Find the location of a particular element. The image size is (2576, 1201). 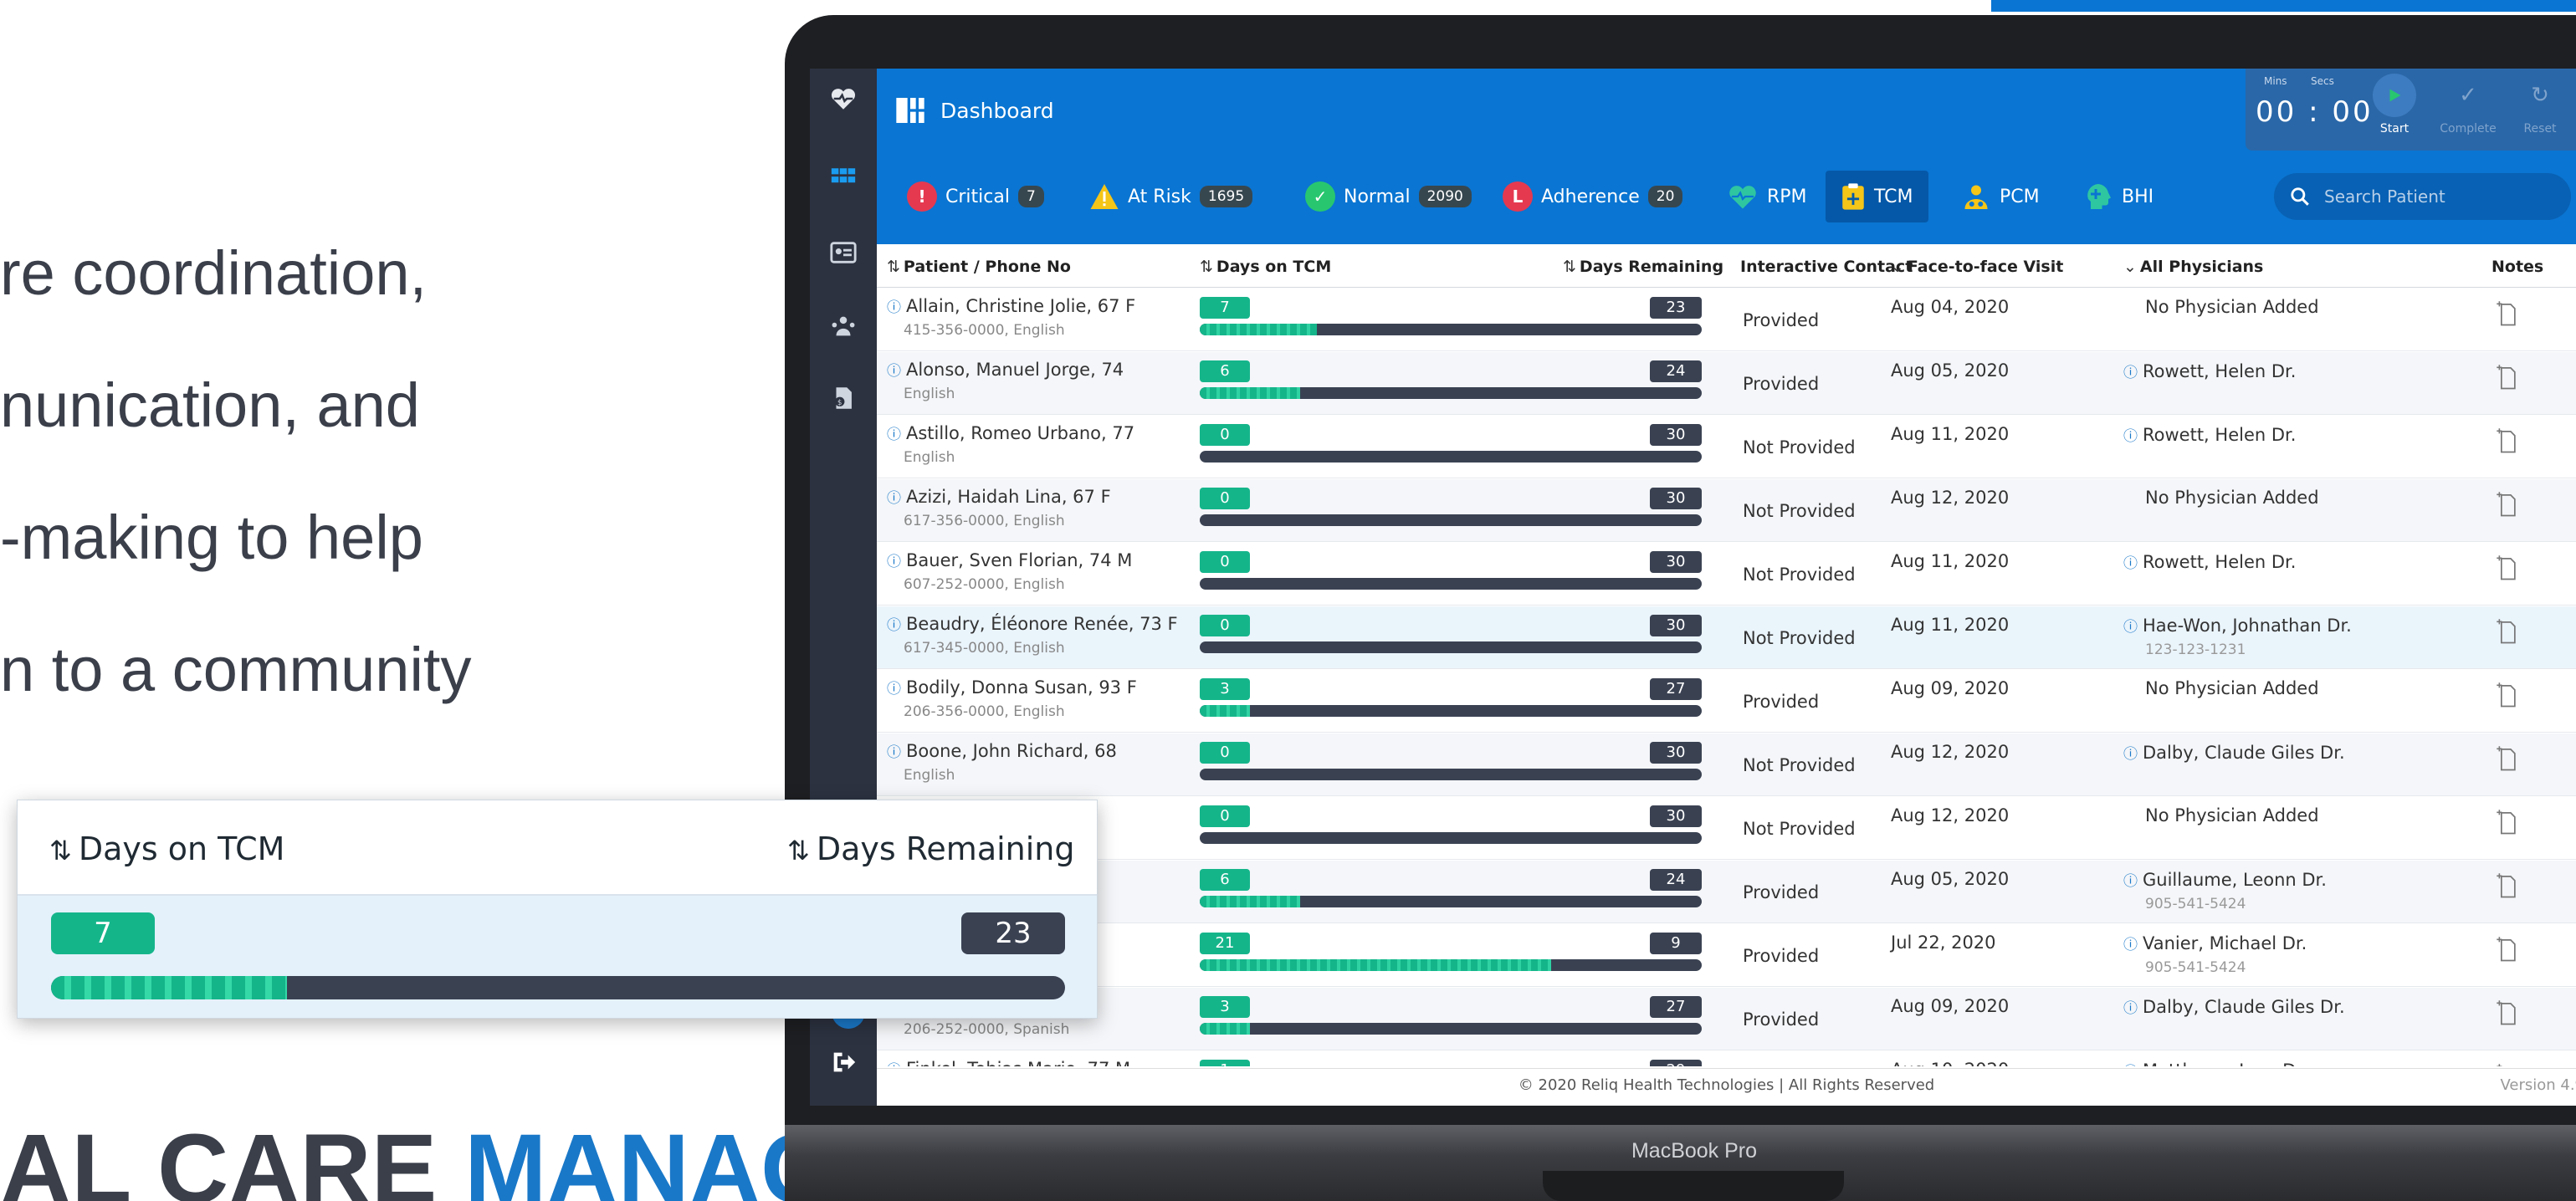

filter-critical: ! Critical 7 is located at coordinates (976, 196).